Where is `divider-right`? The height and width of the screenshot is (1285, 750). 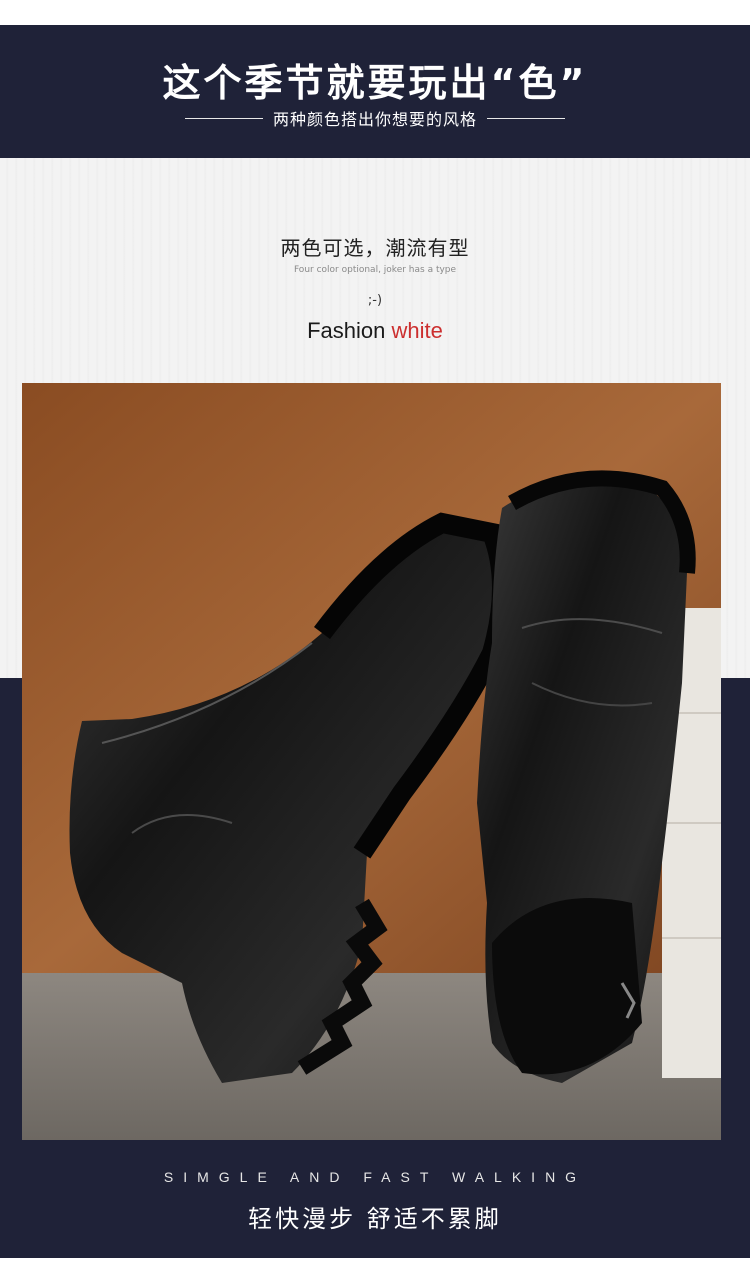 divider-right is located at coordinates (526, 118).